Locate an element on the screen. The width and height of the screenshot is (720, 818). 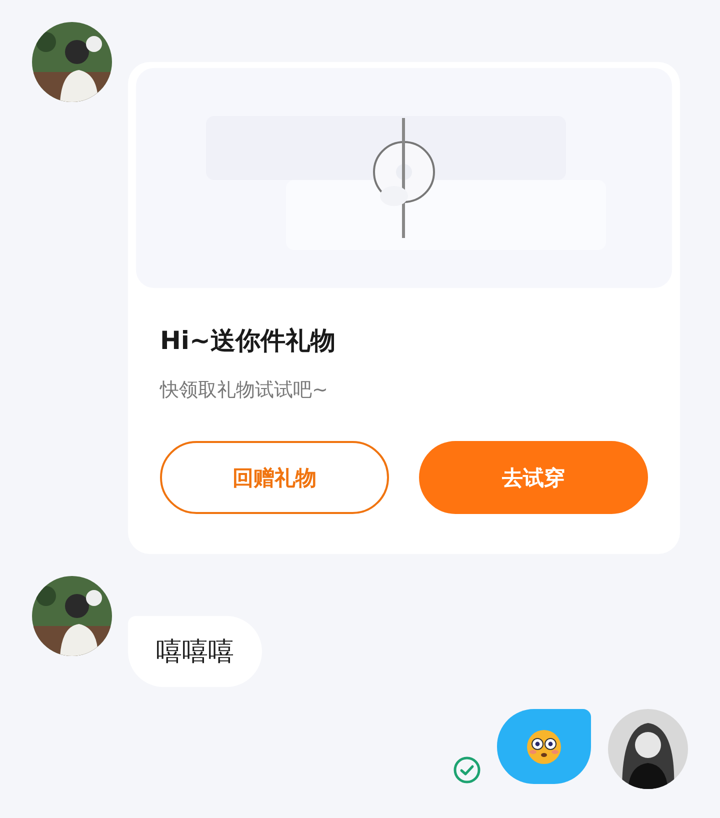
gift-back-button: 回赠礼物 is located at coordinates (274, 477).